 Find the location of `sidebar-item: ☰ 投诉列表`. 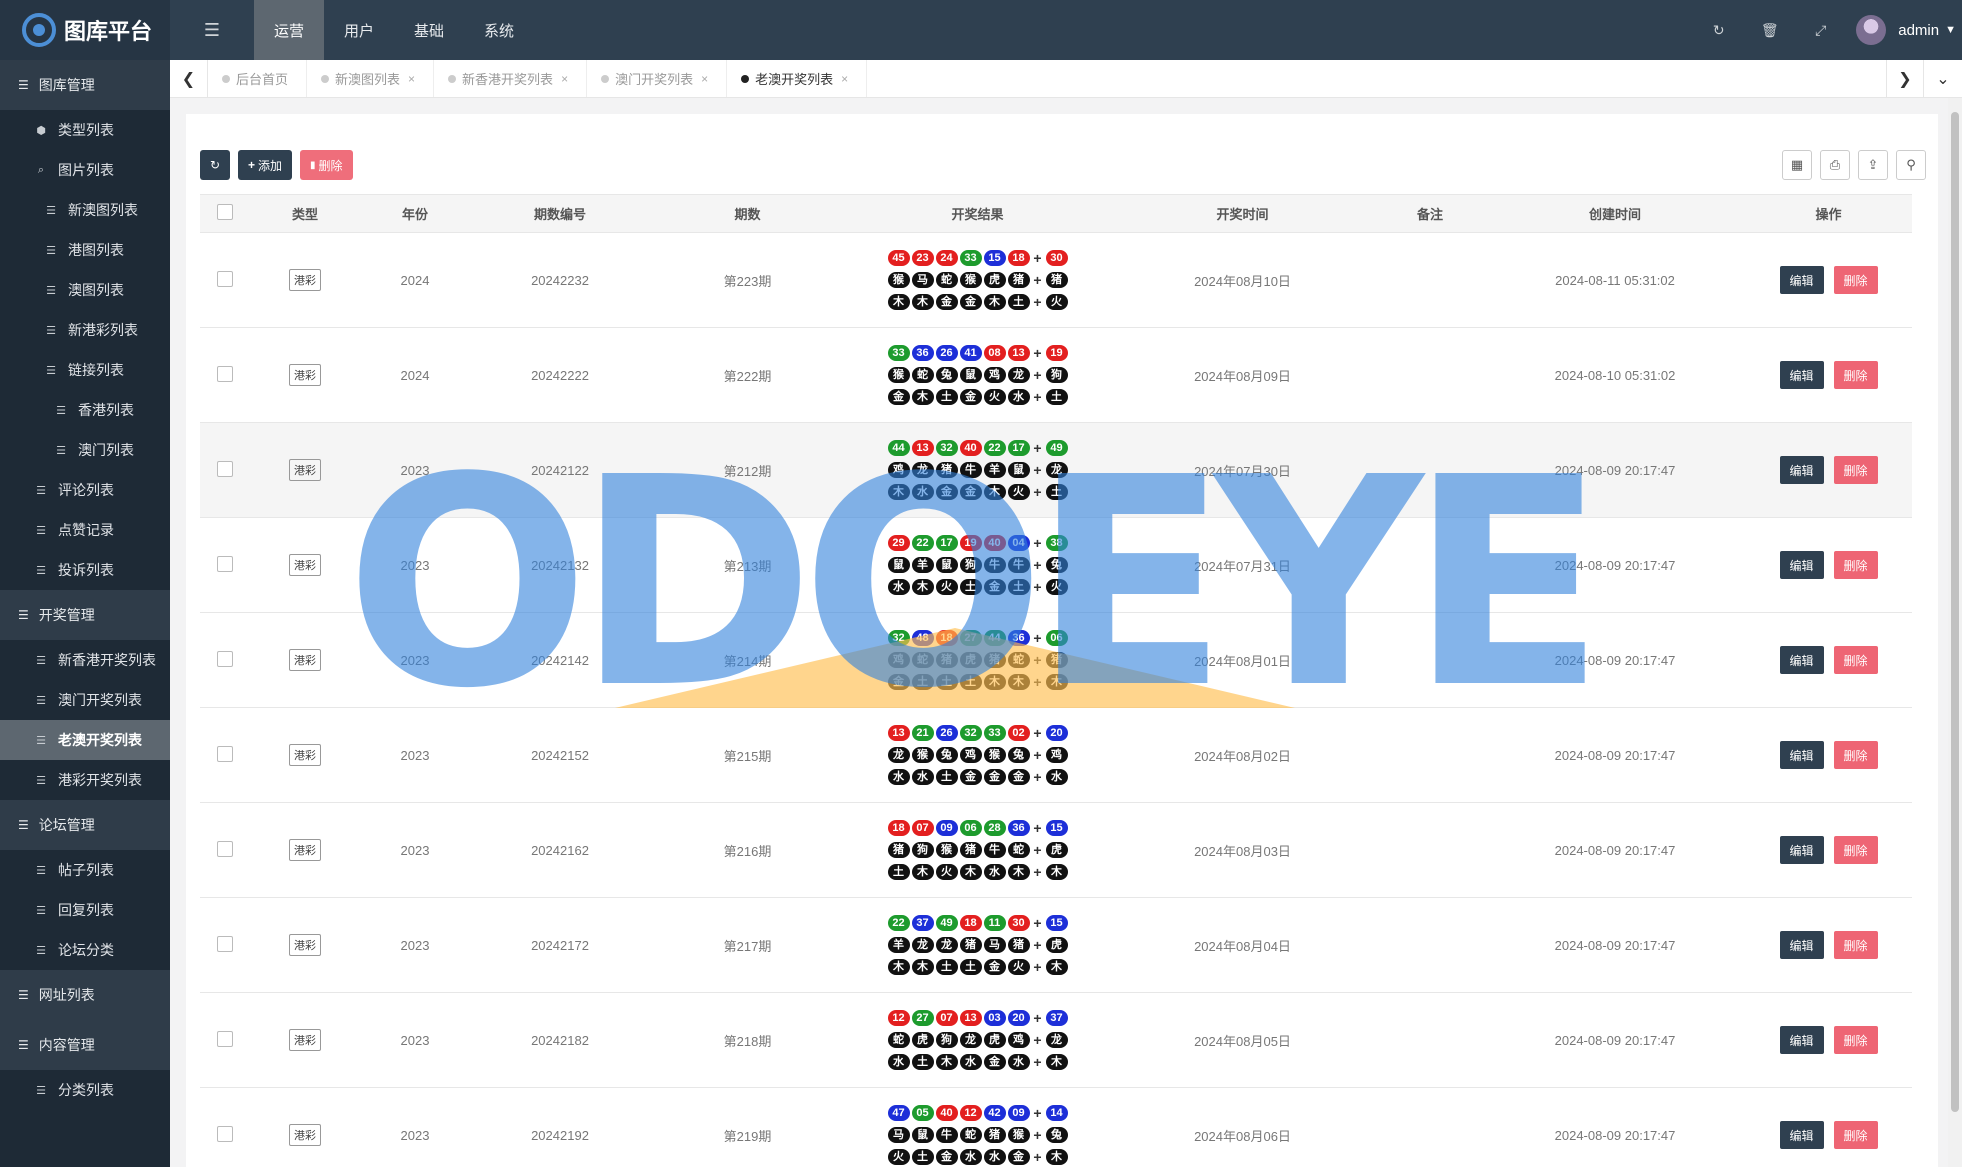

sidebar-item: ☰ 投诉列表 is located at coordinates (85, 570).